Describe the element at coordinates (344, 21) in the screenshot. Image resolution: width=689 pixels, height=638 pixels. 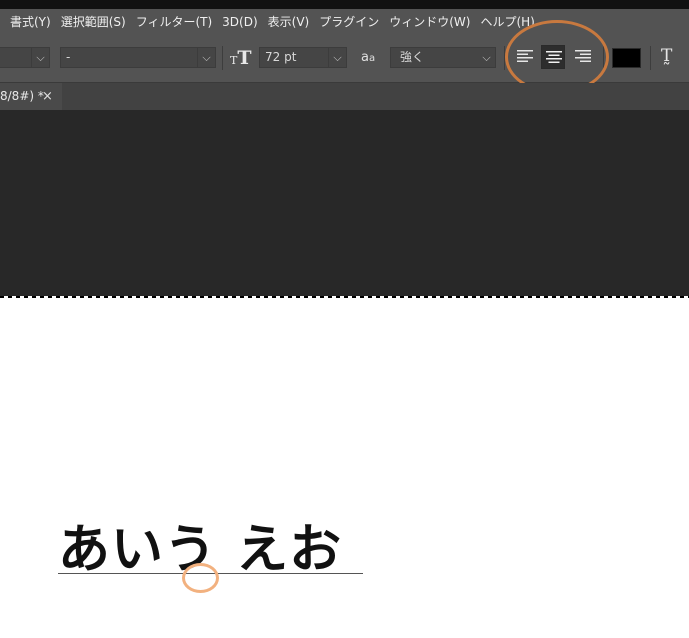
I see `menu-plugins: プラグイン` at that location.